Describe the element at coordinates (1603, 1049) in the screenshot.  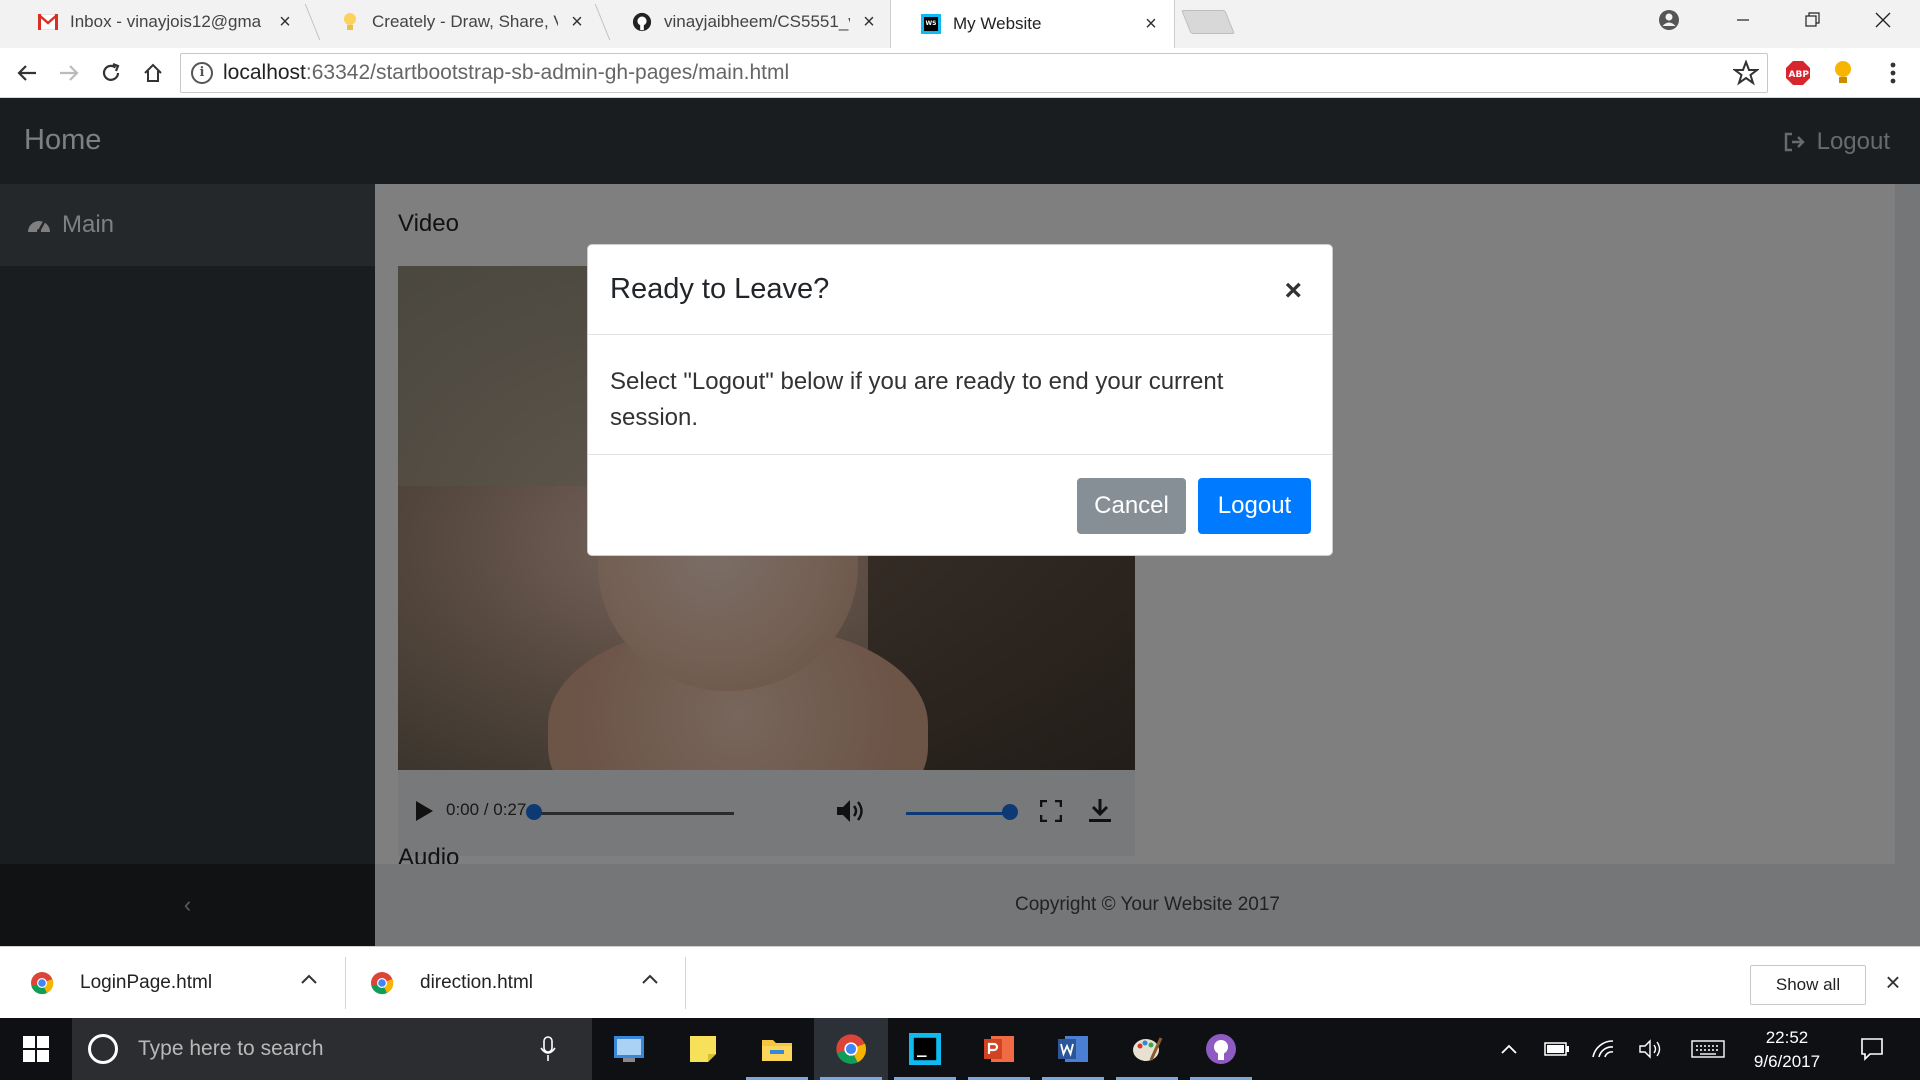
I see `wifi-icon` at that location.